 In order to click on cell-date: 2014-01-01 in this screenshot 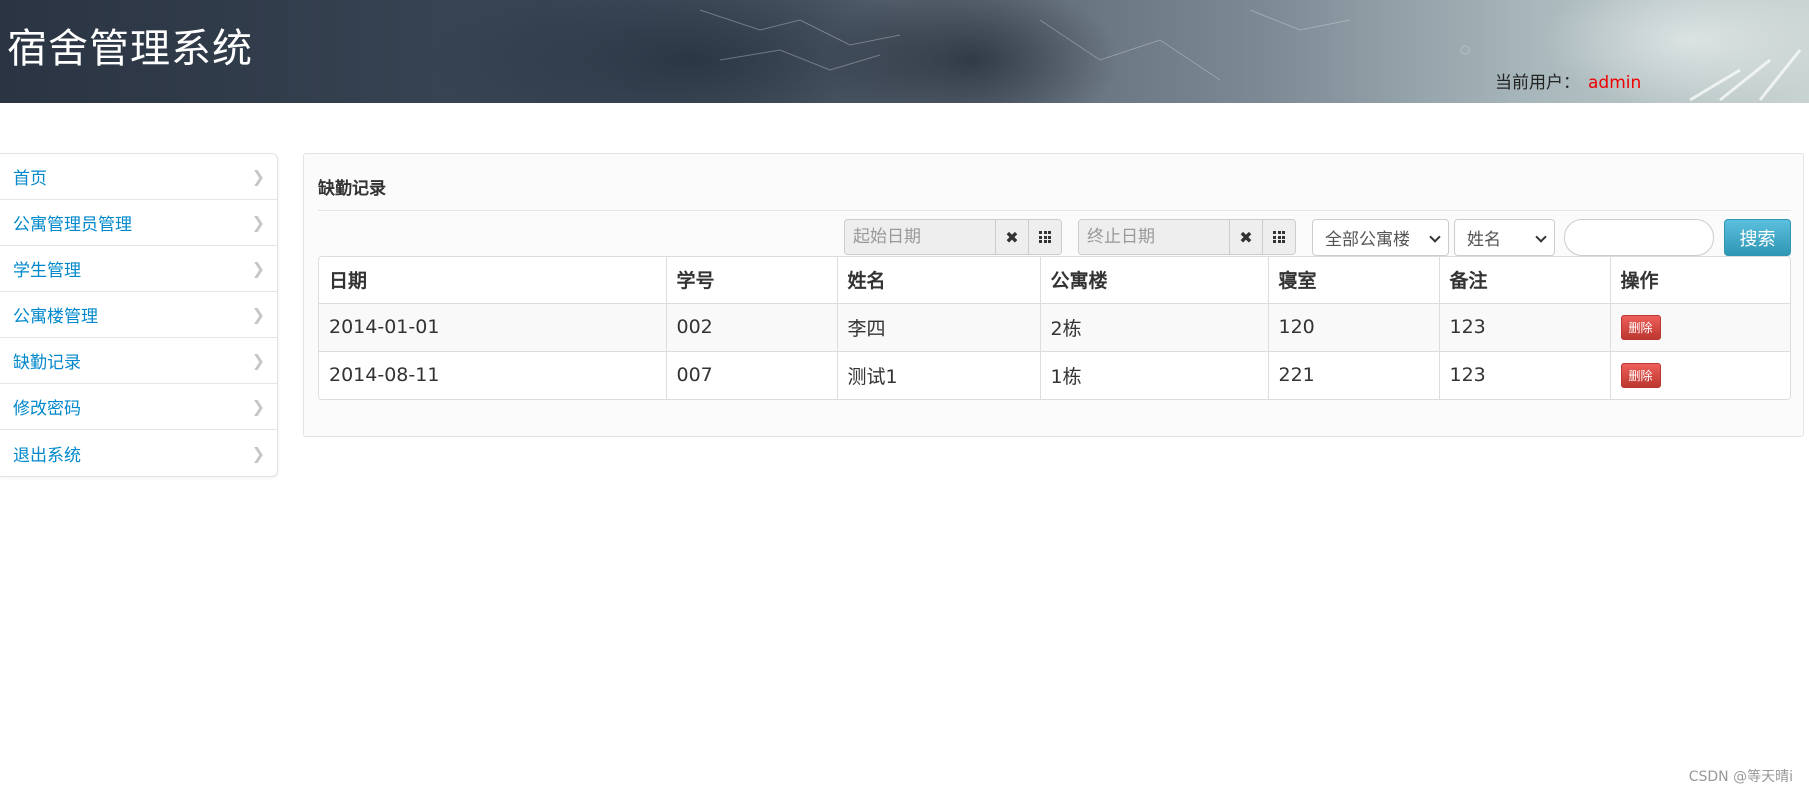, I will do `click(492, 326)`.